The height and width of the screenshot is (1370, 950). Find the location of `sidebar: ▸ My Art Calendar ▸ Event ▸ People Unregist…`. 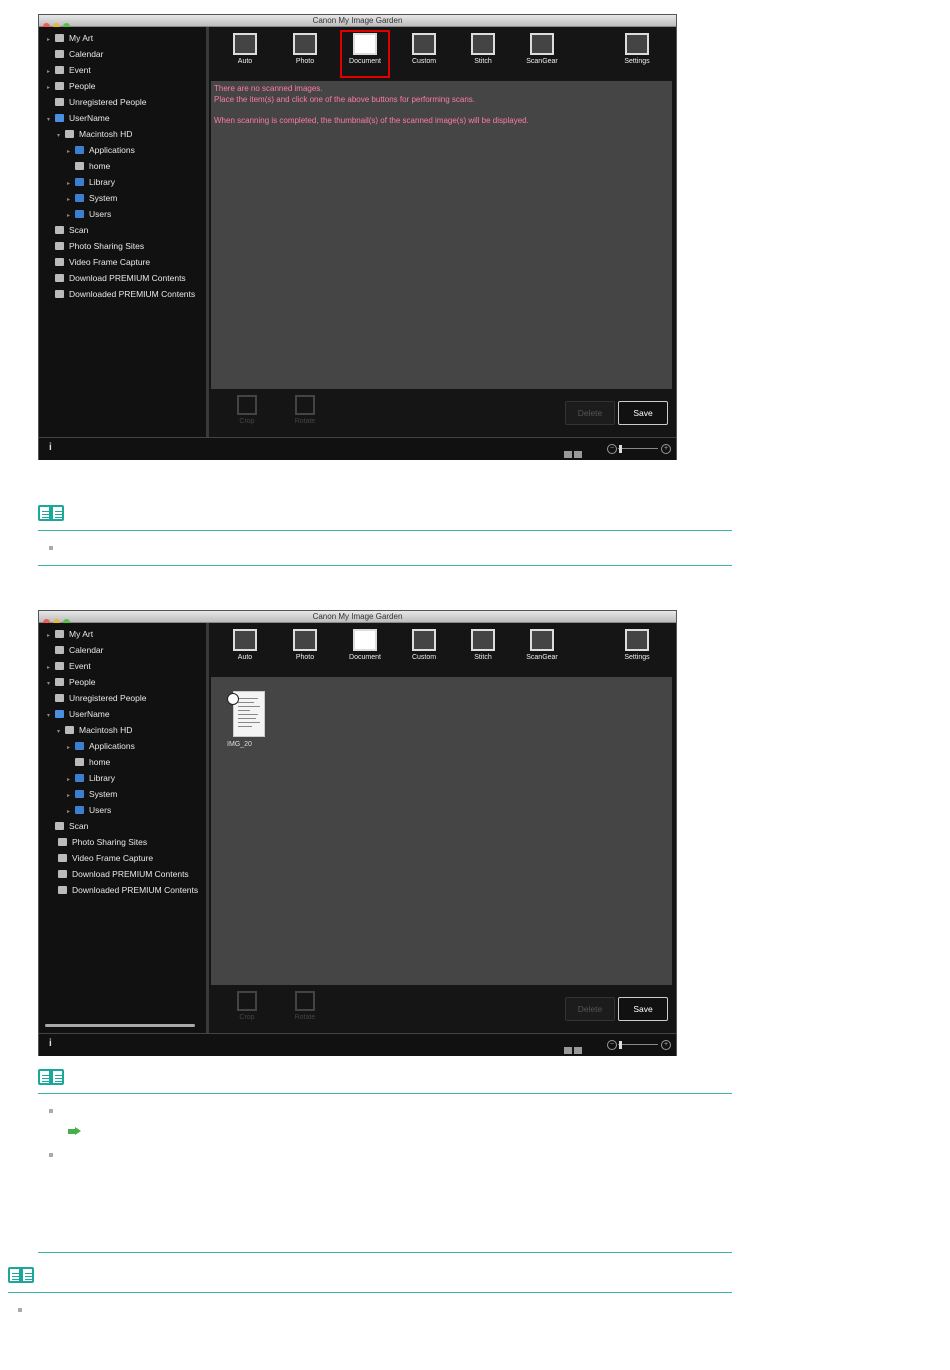

sidebar: ▸ My Art Calendar ▸ Event ▸ People Unregist… is located at coordinates (124, 232).